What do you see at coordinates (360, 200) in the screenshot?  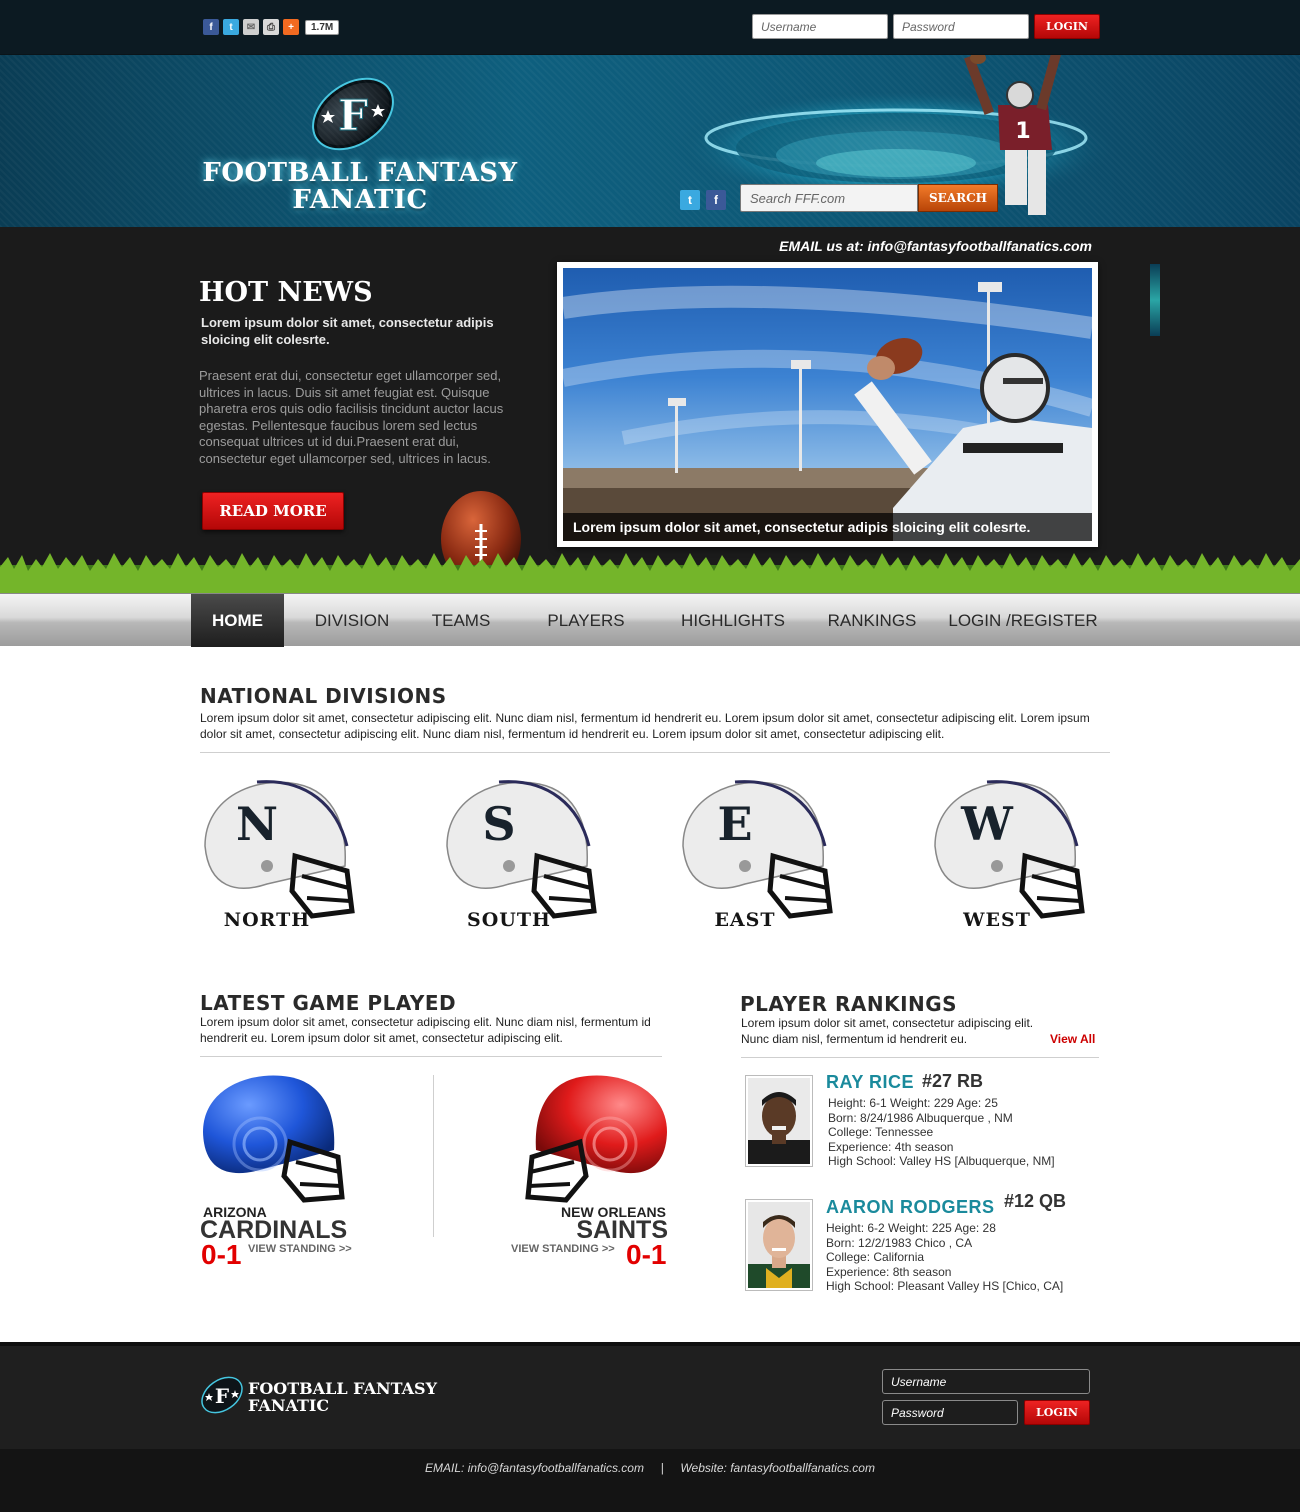 I see `logo-line-2: FANATIC` at bounding box center [360, 200].